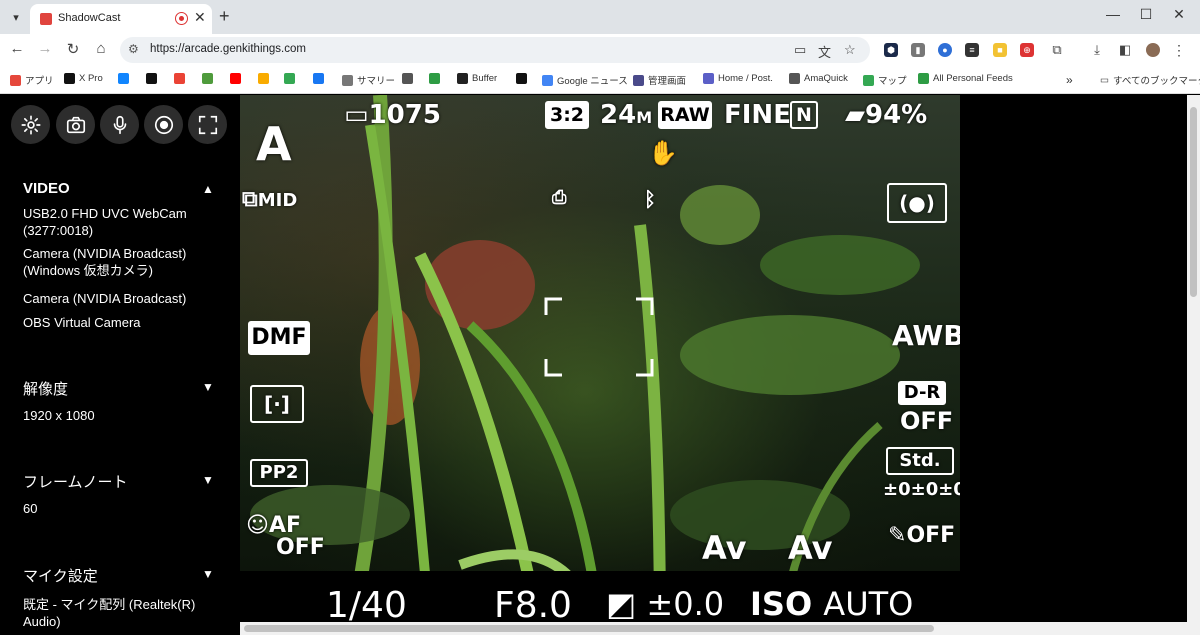 Image resolution: width=1200 pixels, height=635 pixels. What do you see at coordinates (559, 197) in the screenshot?
I see `remote-icon: ⎙` at bounding box center [559, 197].